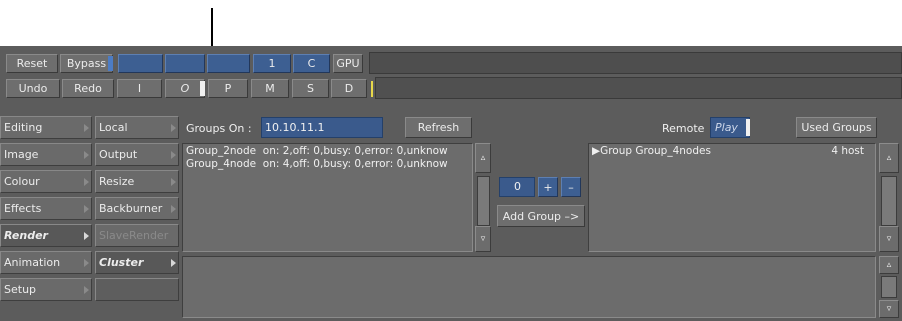 The height and width of the screenshot is (321, 902). Describe the element at coordinates (635, 63) in the screenshot. I see `top-message-bar` at that location.